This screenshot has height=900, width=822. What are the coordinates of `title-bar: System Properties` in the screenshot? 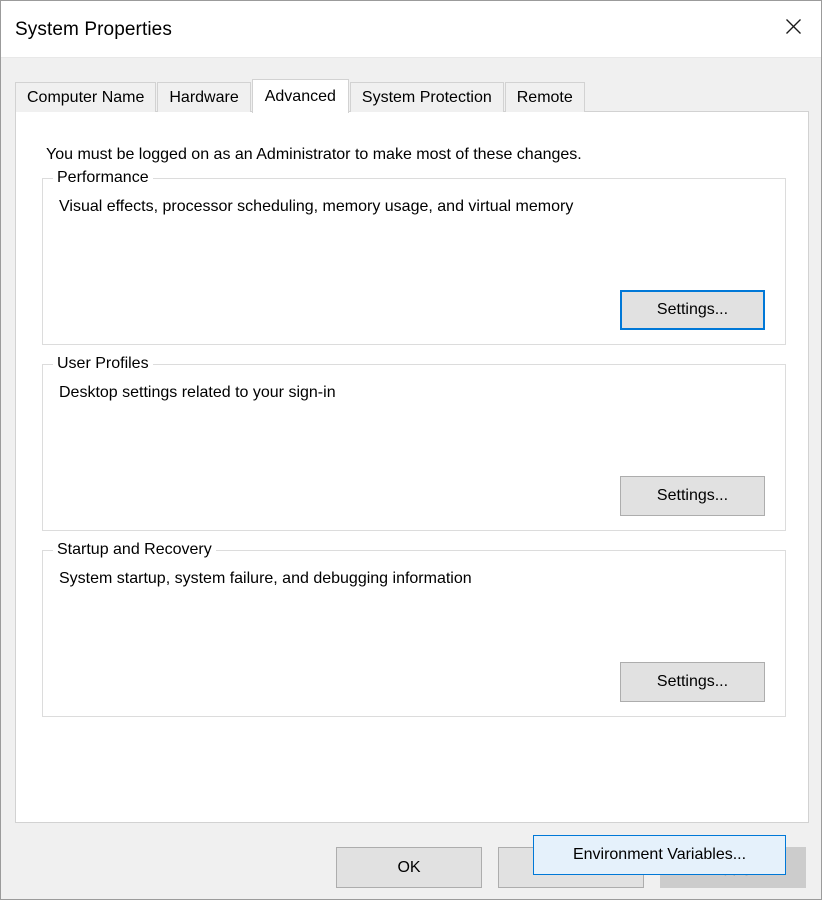 It's located at (411, 29).